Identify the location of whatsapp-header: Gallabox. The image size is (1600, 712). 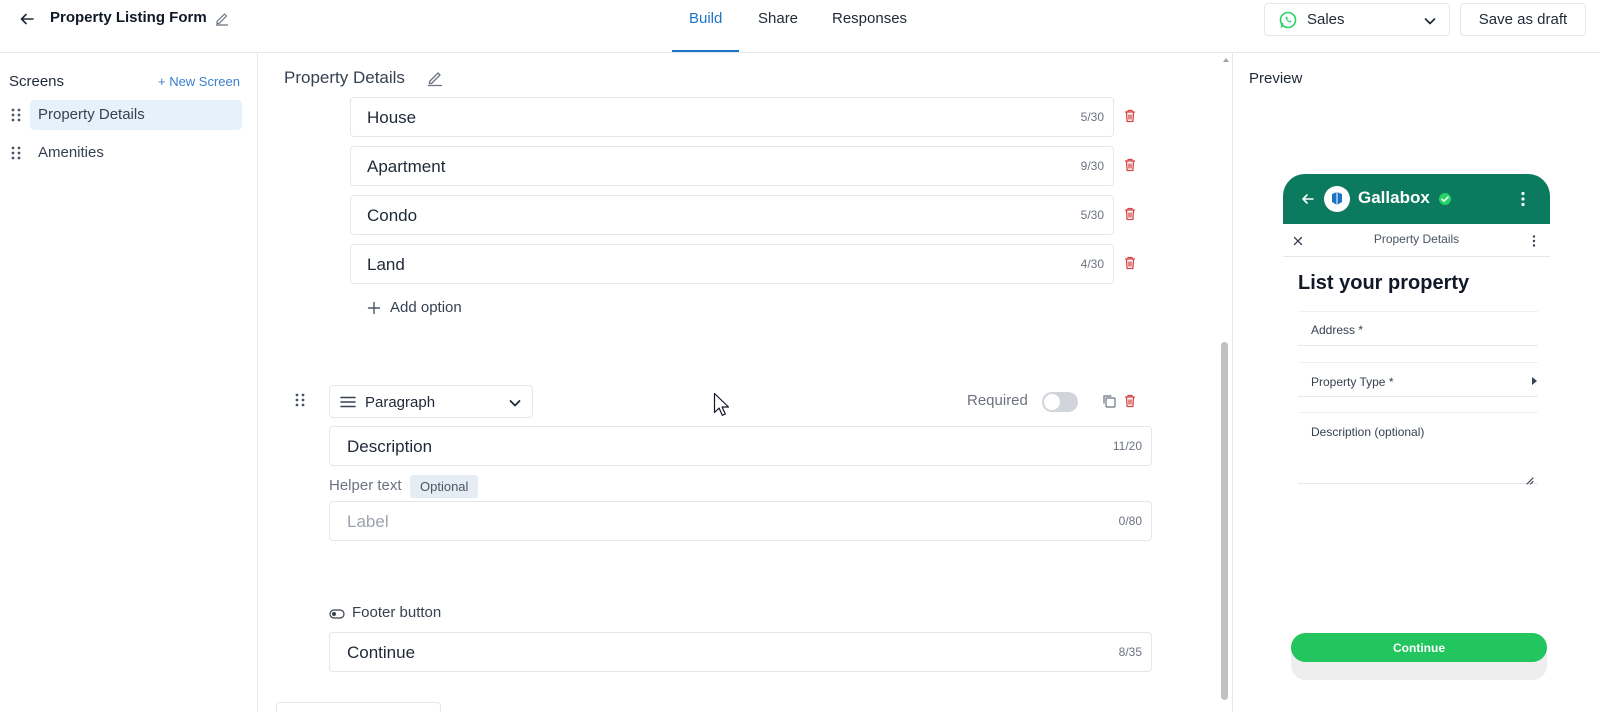
(1416, 199).